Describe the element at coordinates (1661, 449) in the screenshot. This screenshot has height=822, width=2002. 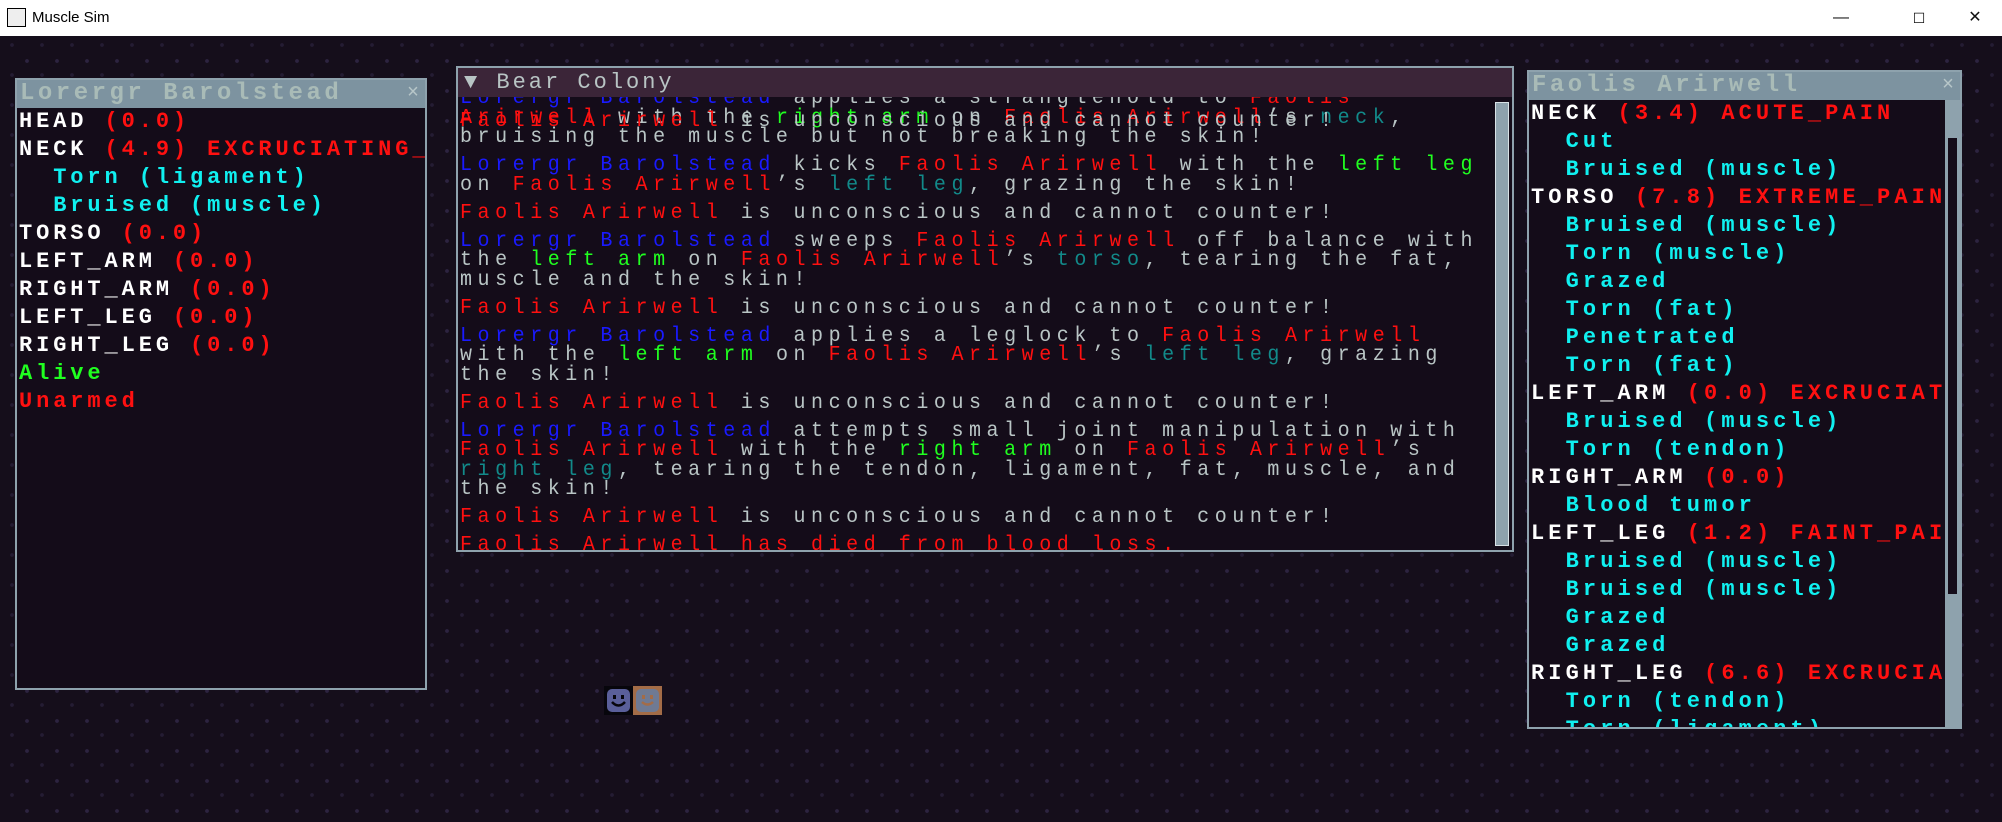
I see `text-span: Torn (tendon)` at that location.